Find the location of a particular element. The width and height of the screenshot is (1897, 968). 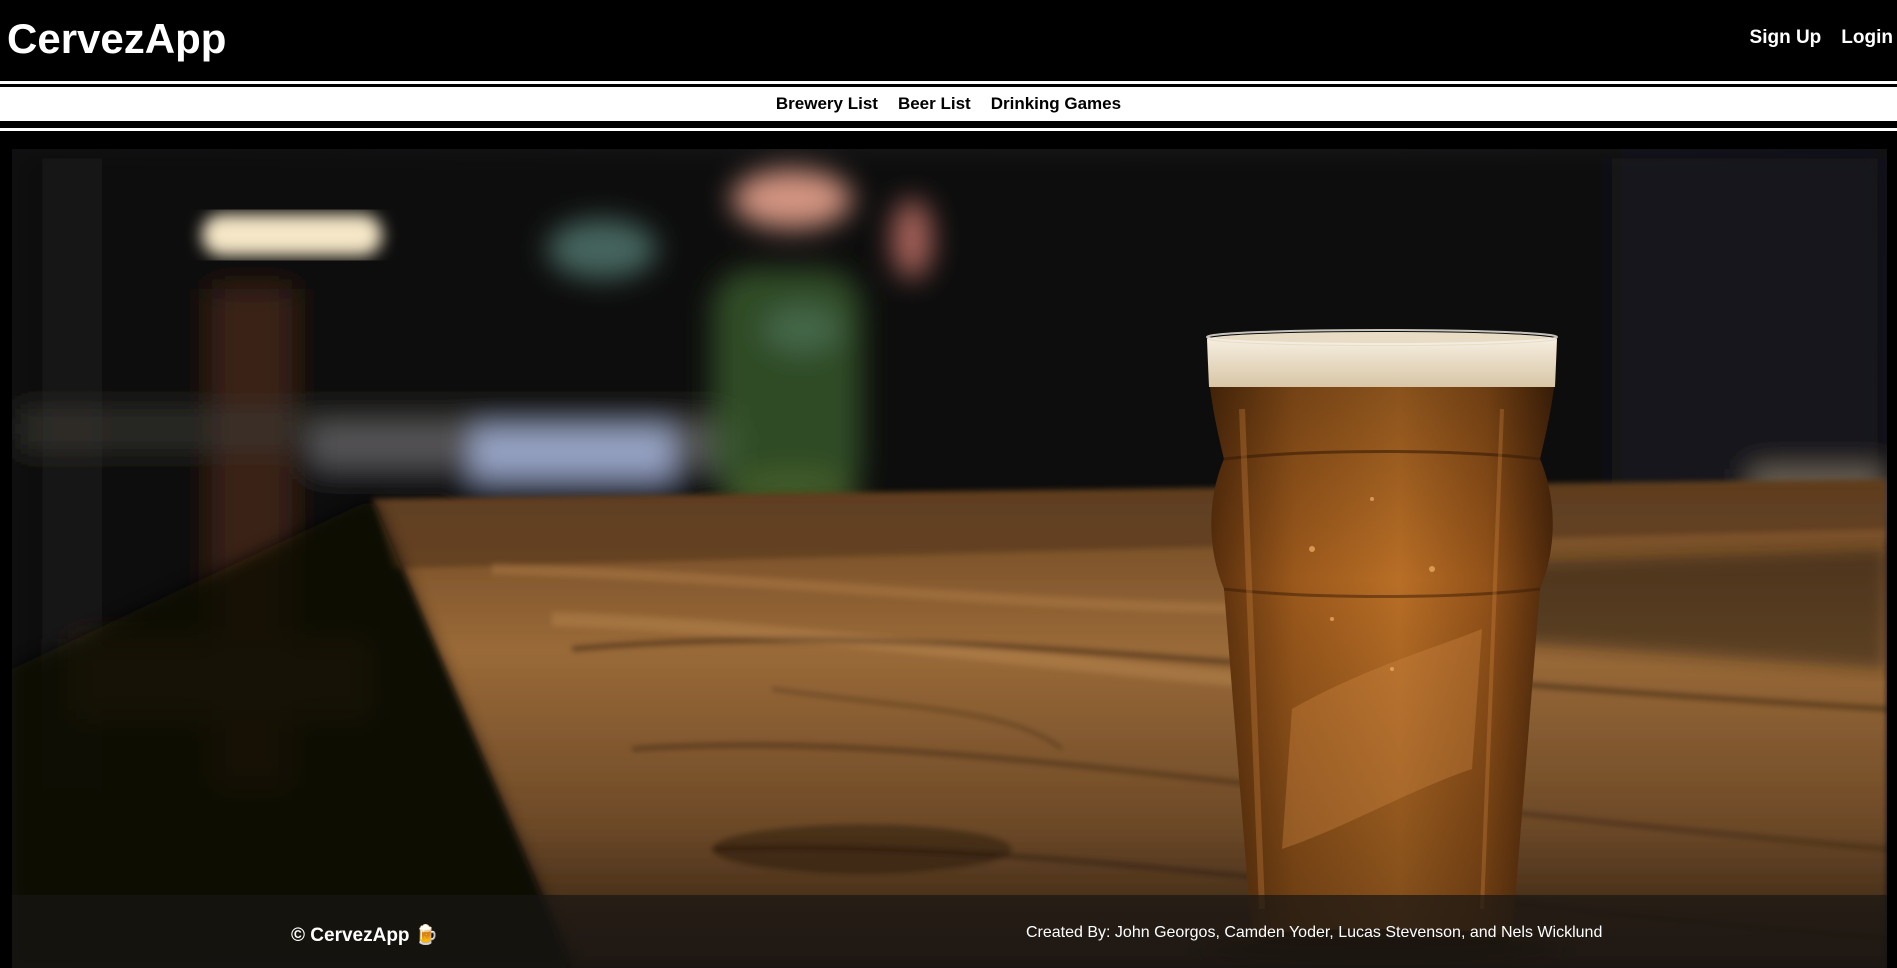

nav-item-drinking-games: Drinking Games is located at coordinates (1056, 104).